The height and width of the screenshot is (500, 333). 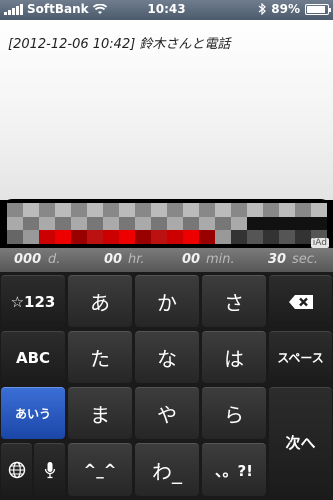 I want to click on timer-minutes-unit: min., so click(x=220, y=259).